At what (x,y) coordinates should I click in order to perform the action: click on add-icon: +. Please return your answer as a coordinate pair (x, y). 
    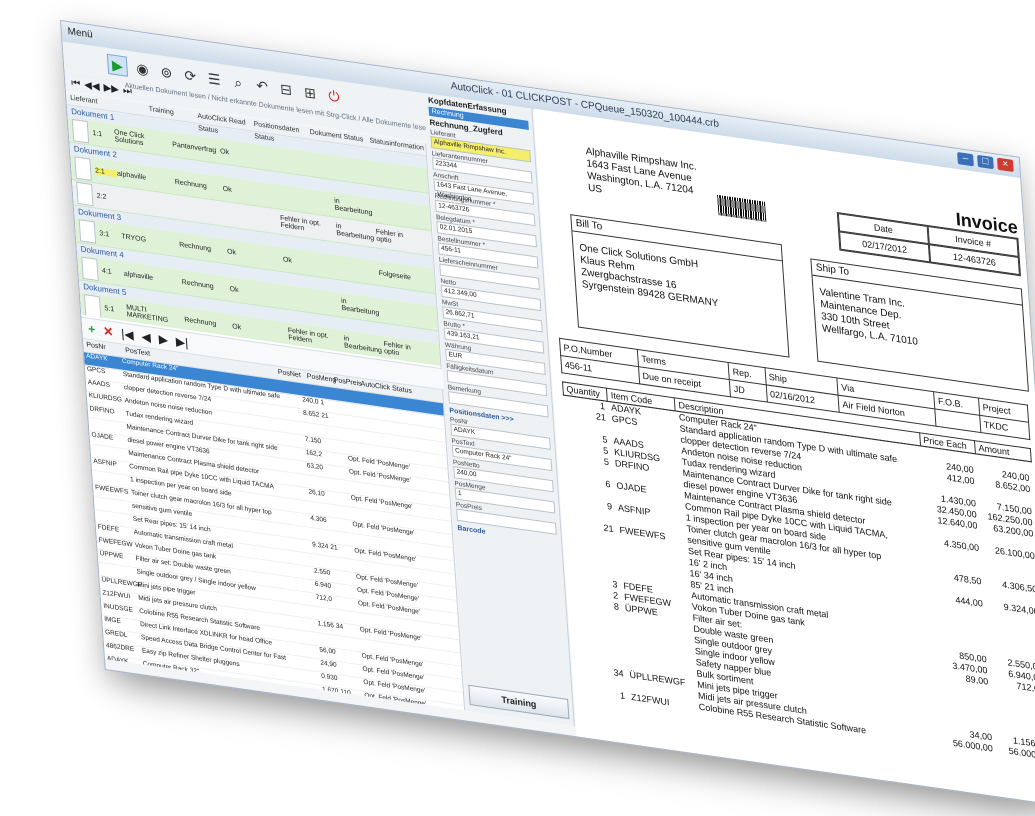
    Looking at the image, I should click on (92, 329).